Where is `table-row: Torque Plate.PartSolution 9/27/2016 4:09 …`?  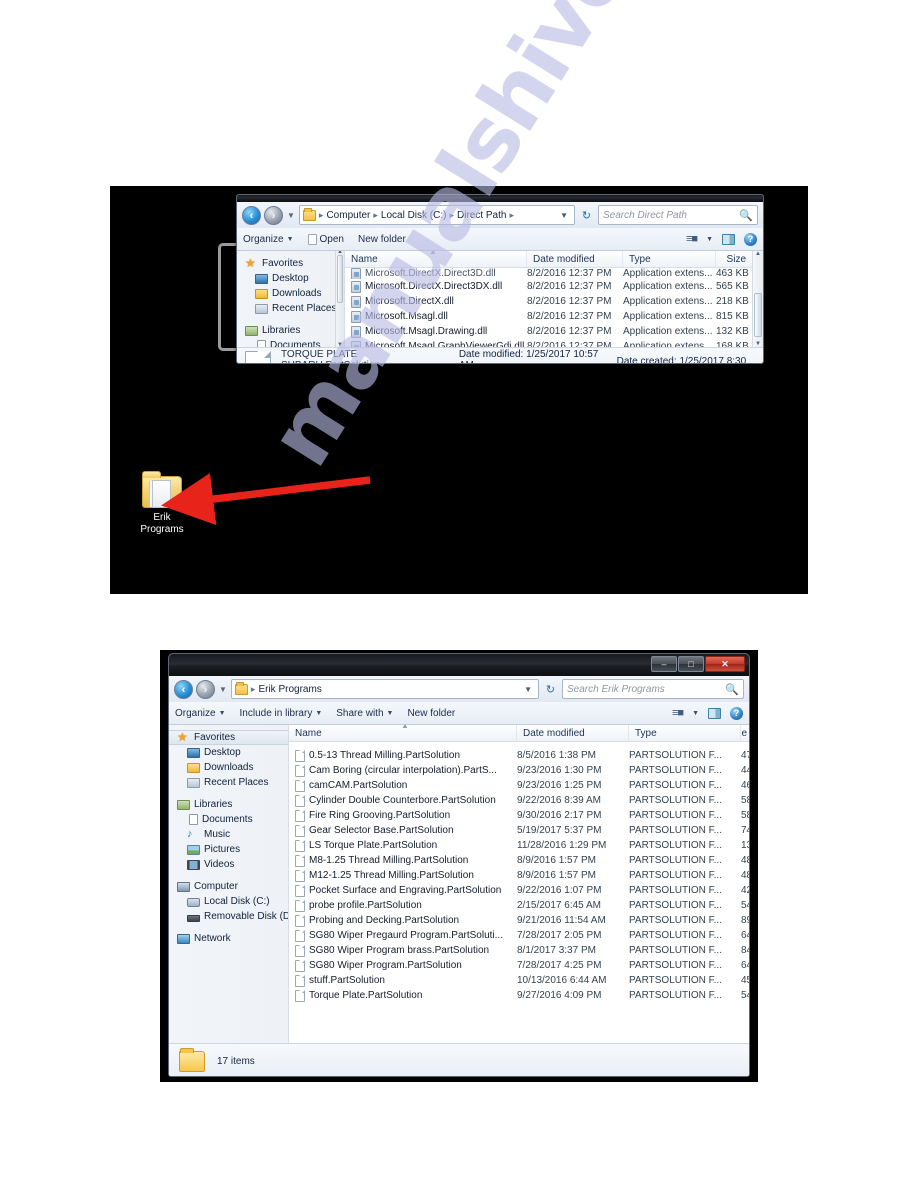 table-row: Torque Plate.PartSolution 9/27/2016 4:09 … is located at coordinates (519, 995).